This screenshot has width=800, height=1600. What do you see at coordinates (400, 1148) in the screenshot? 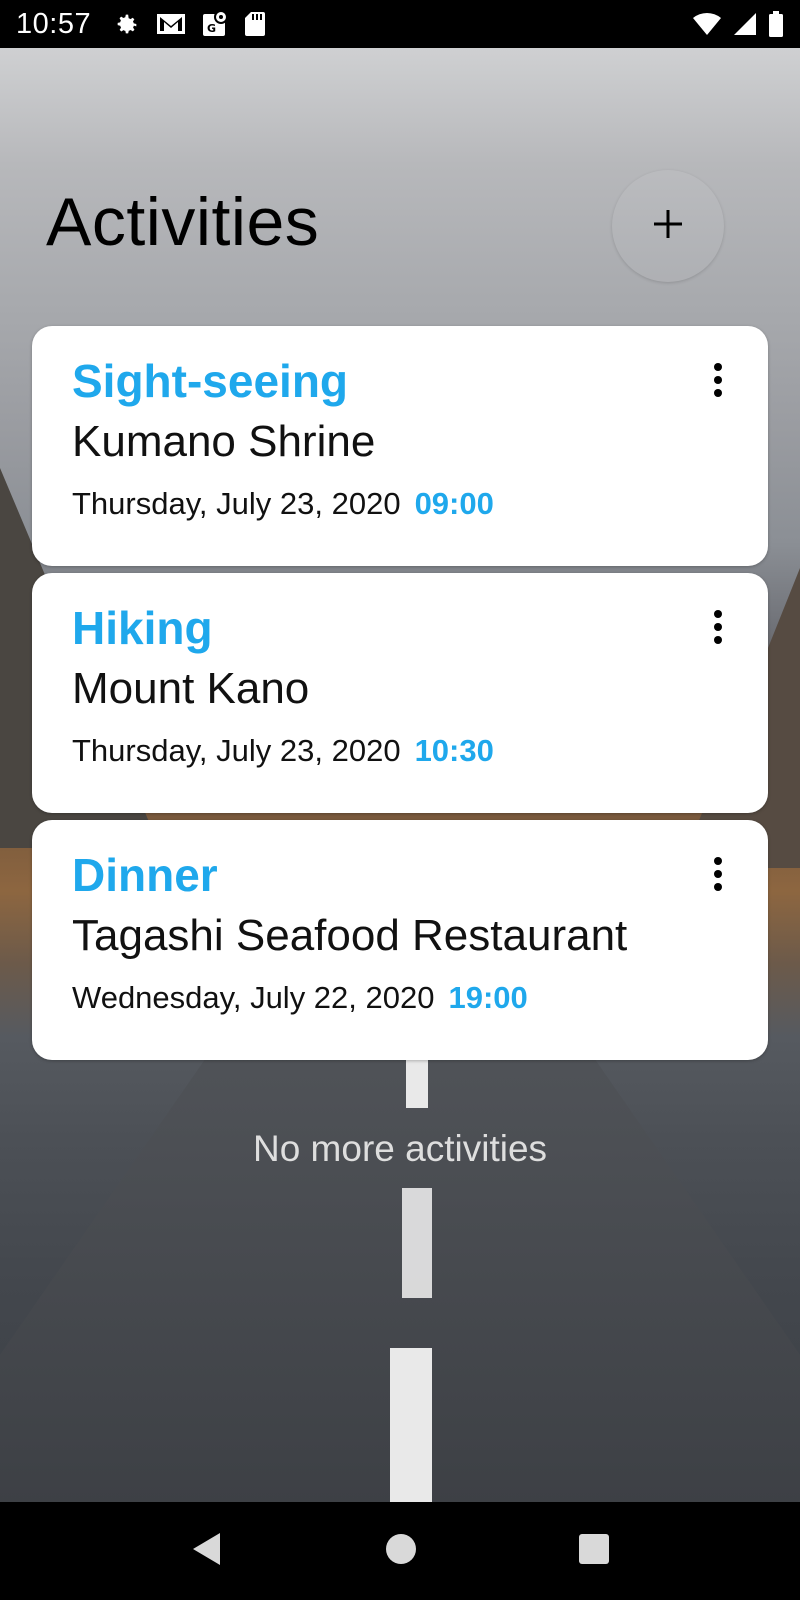
I see `list-end-message: No more activities` at bounding box center [400, 1148].